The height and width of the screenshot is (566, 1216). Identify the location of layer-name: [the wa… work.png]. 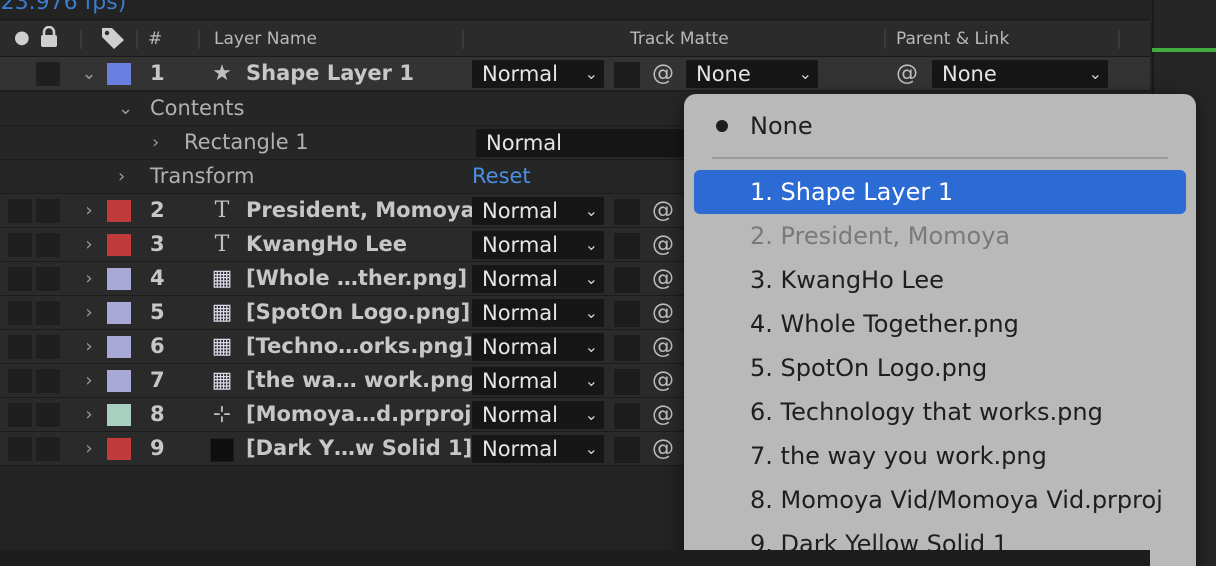
(365, 380).